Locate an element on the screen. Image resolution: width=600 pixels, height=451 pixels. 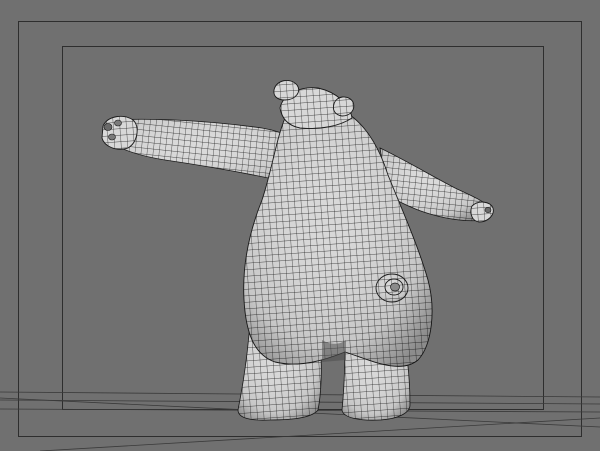
bear-tail is located at coordinates (392, 288).